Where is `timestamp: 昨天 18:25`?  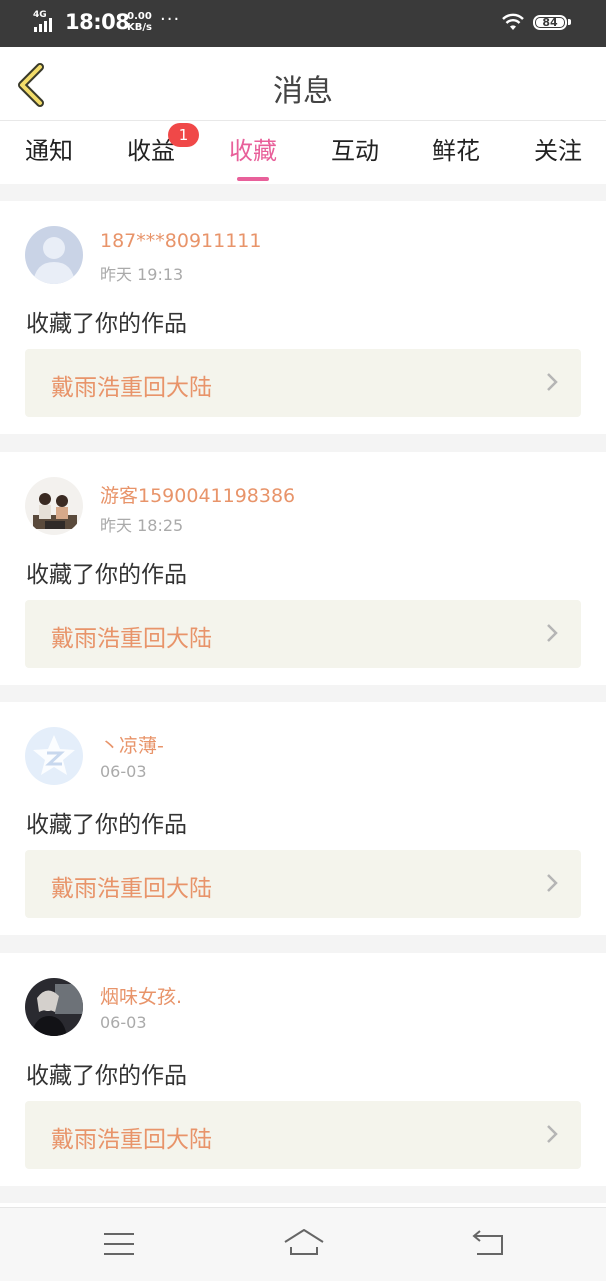 timestamp: 昨天 18:25 is located at coordinates (142, 525).